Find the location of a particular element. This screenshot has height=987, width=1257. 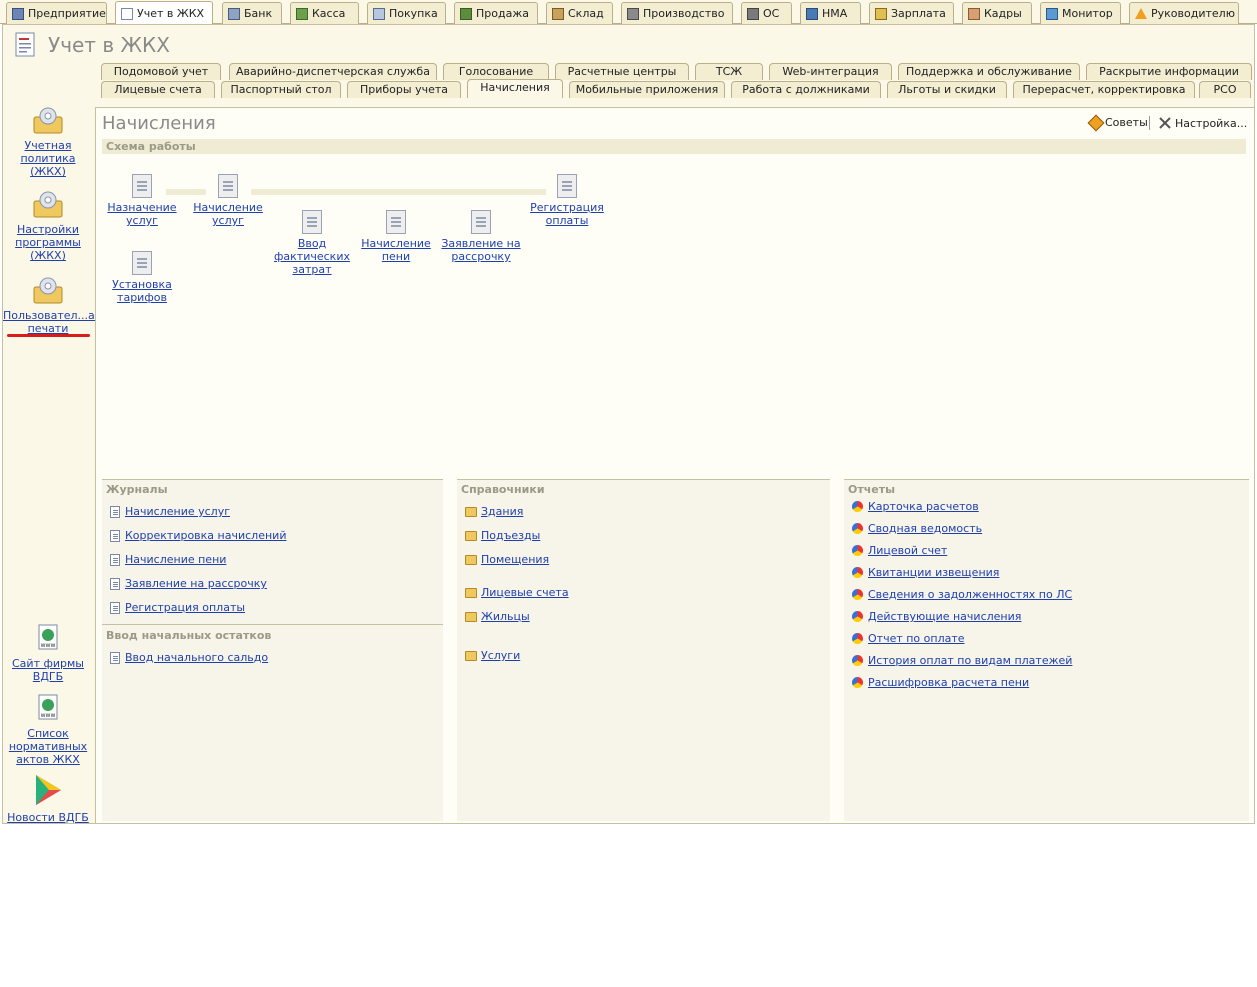

subtab-accruals: Начисления is located at coordinates (515, 88).